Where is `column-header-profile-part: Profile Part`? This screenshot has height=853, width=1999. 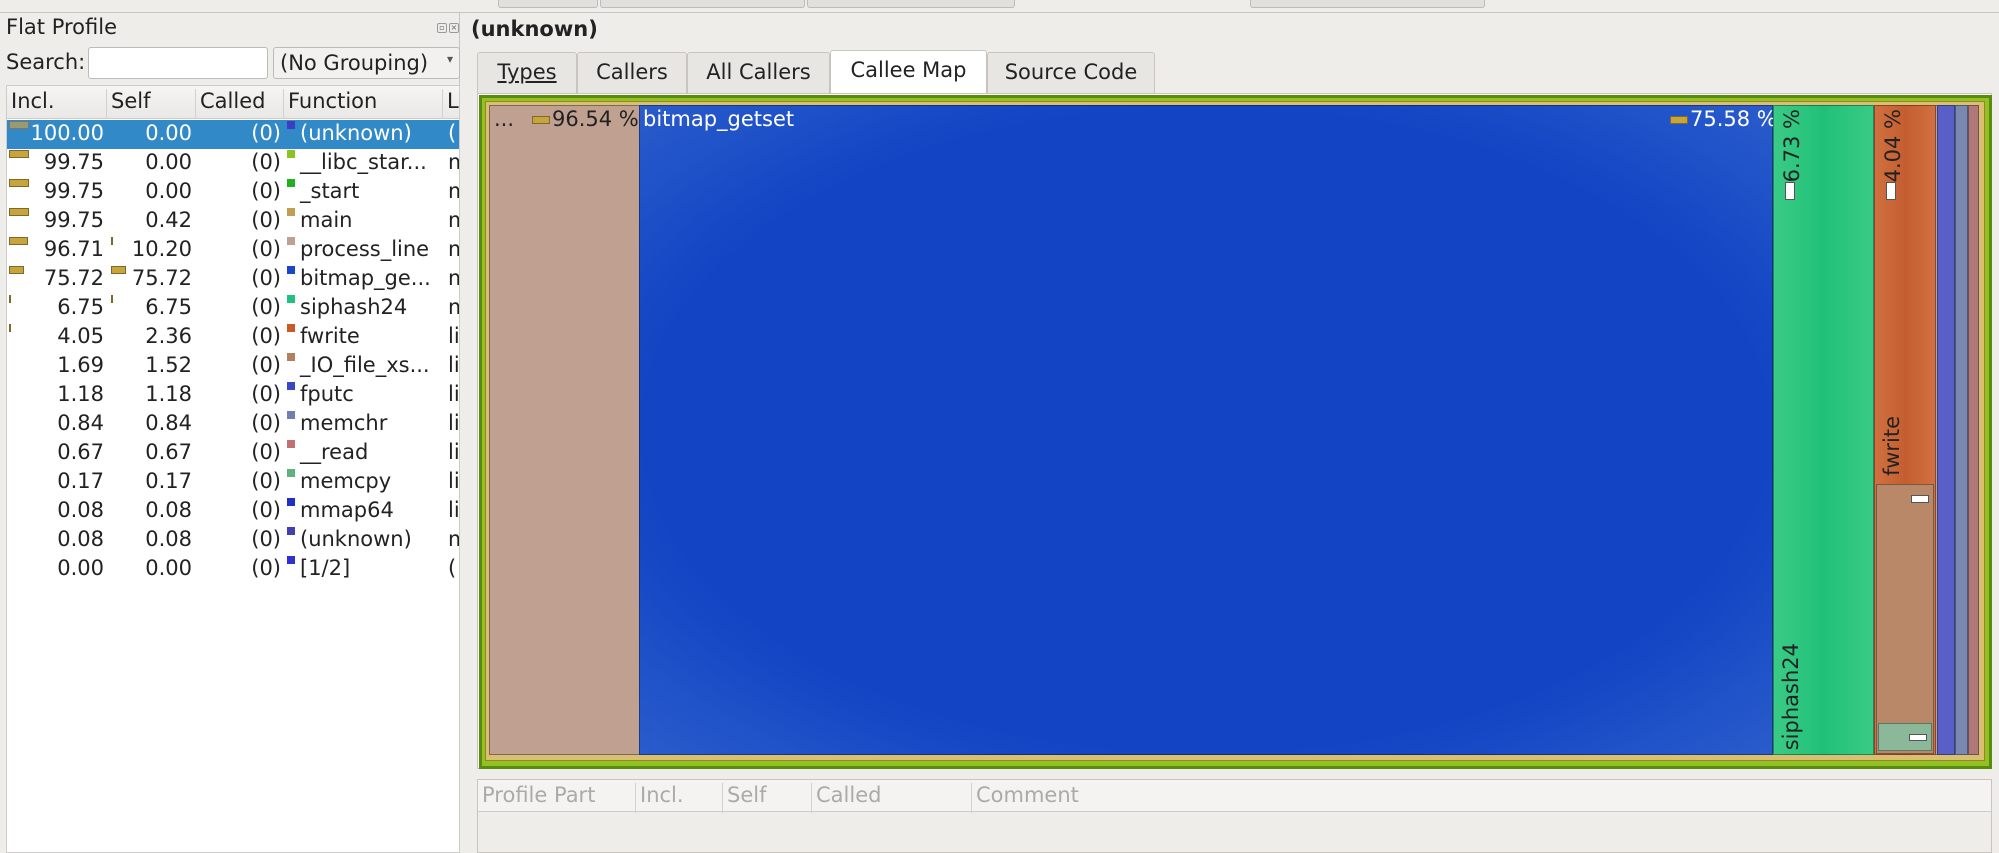
column-header-profile-part: Profile Part is located at coordinates (557, 798).